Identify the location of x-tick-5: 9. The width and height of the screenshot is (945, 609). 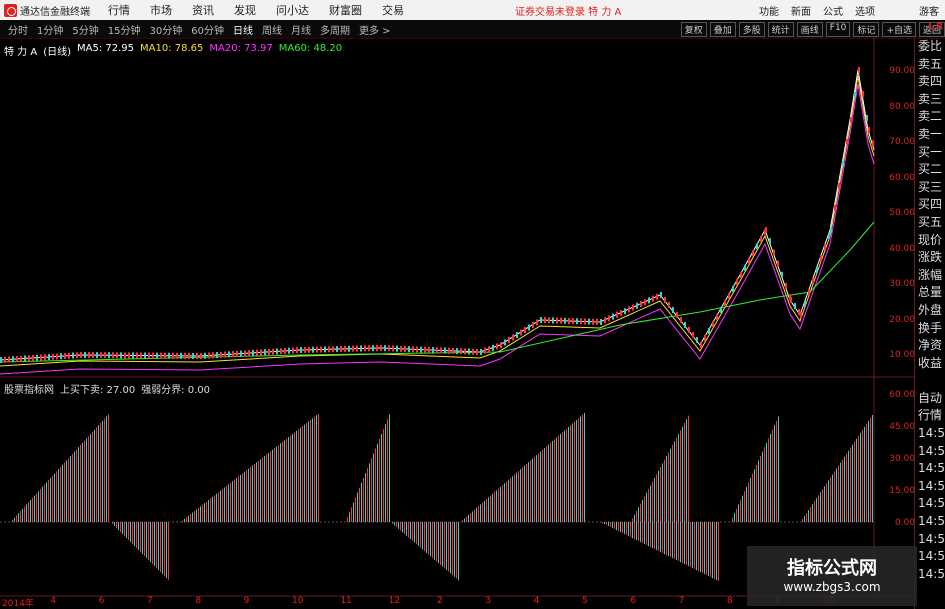
(246, 601).